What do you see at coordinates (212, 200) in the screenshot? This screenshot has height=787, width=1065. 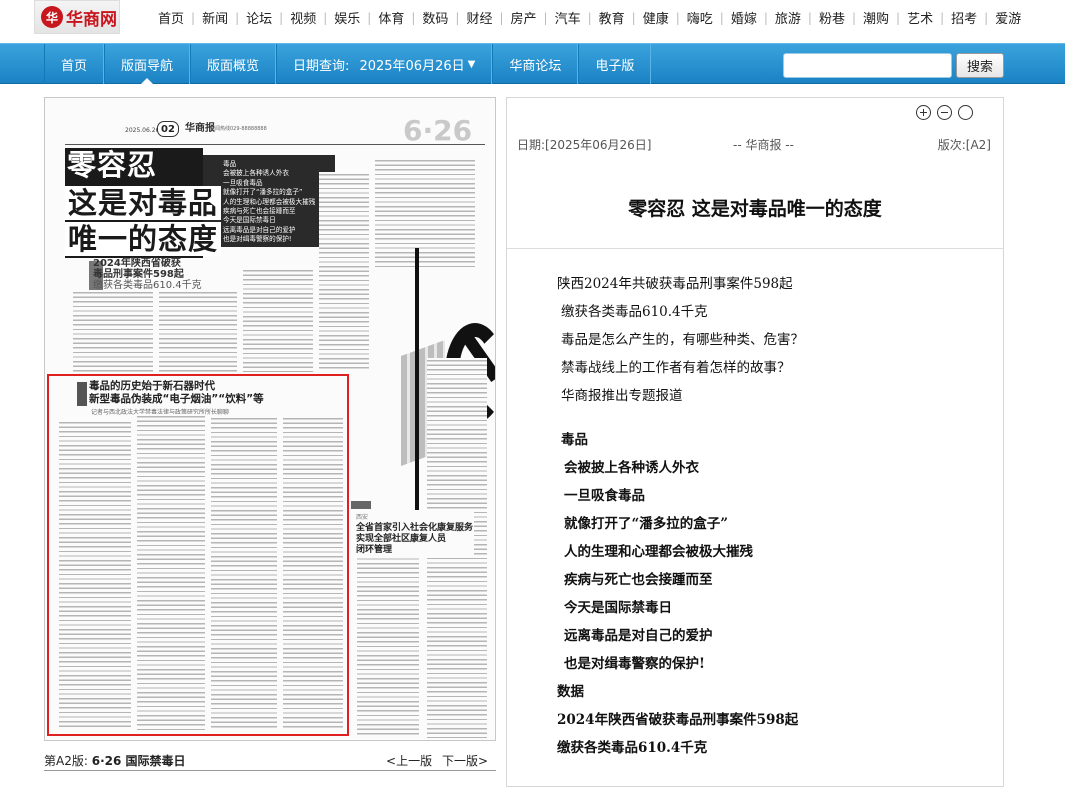 I see `arrow-left-icon` at bounding box center [212, 200].